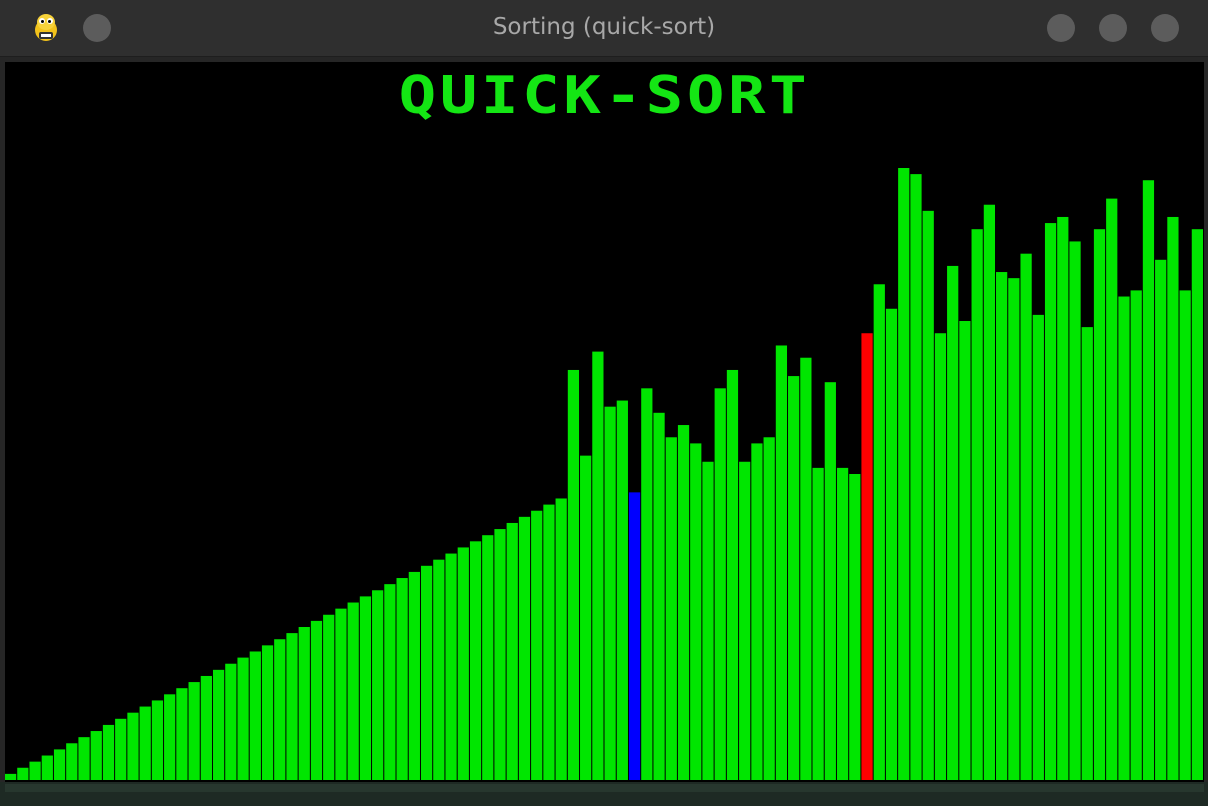 Image resolution: width=1208 pixels, height=806 pixels. What do you see at coordinates (604, 788) in the screenshot?
I see `bottom-strip` at bounding box center [604, 788].